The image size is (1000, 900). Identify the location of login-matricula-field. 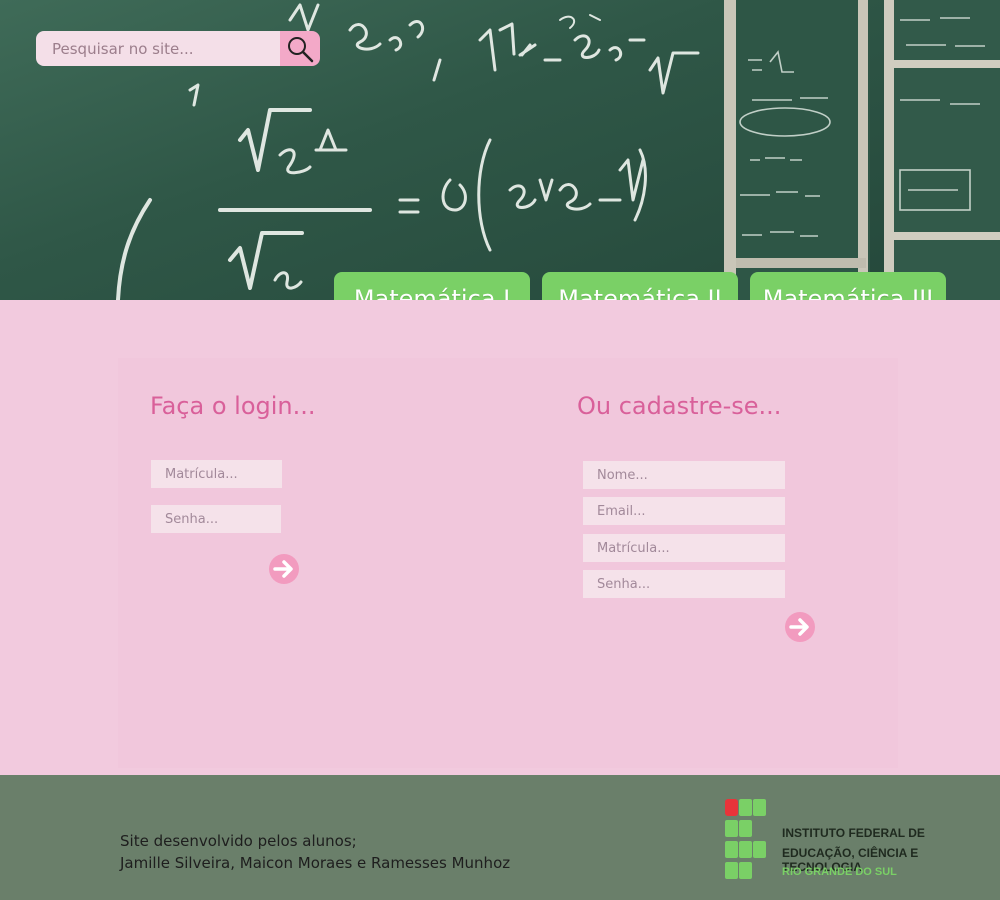
(216, 474).